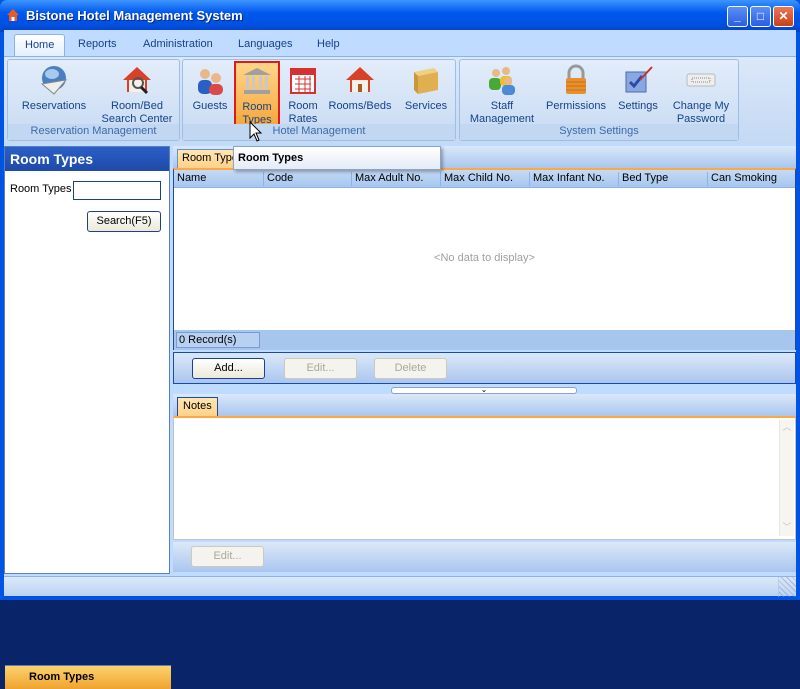 The height and width of the screenshot is (689, 800). What do you see at coordinates (278, 179) in the screenshot?
I see `column-header-code: Code` at bounding box center [278, 179].